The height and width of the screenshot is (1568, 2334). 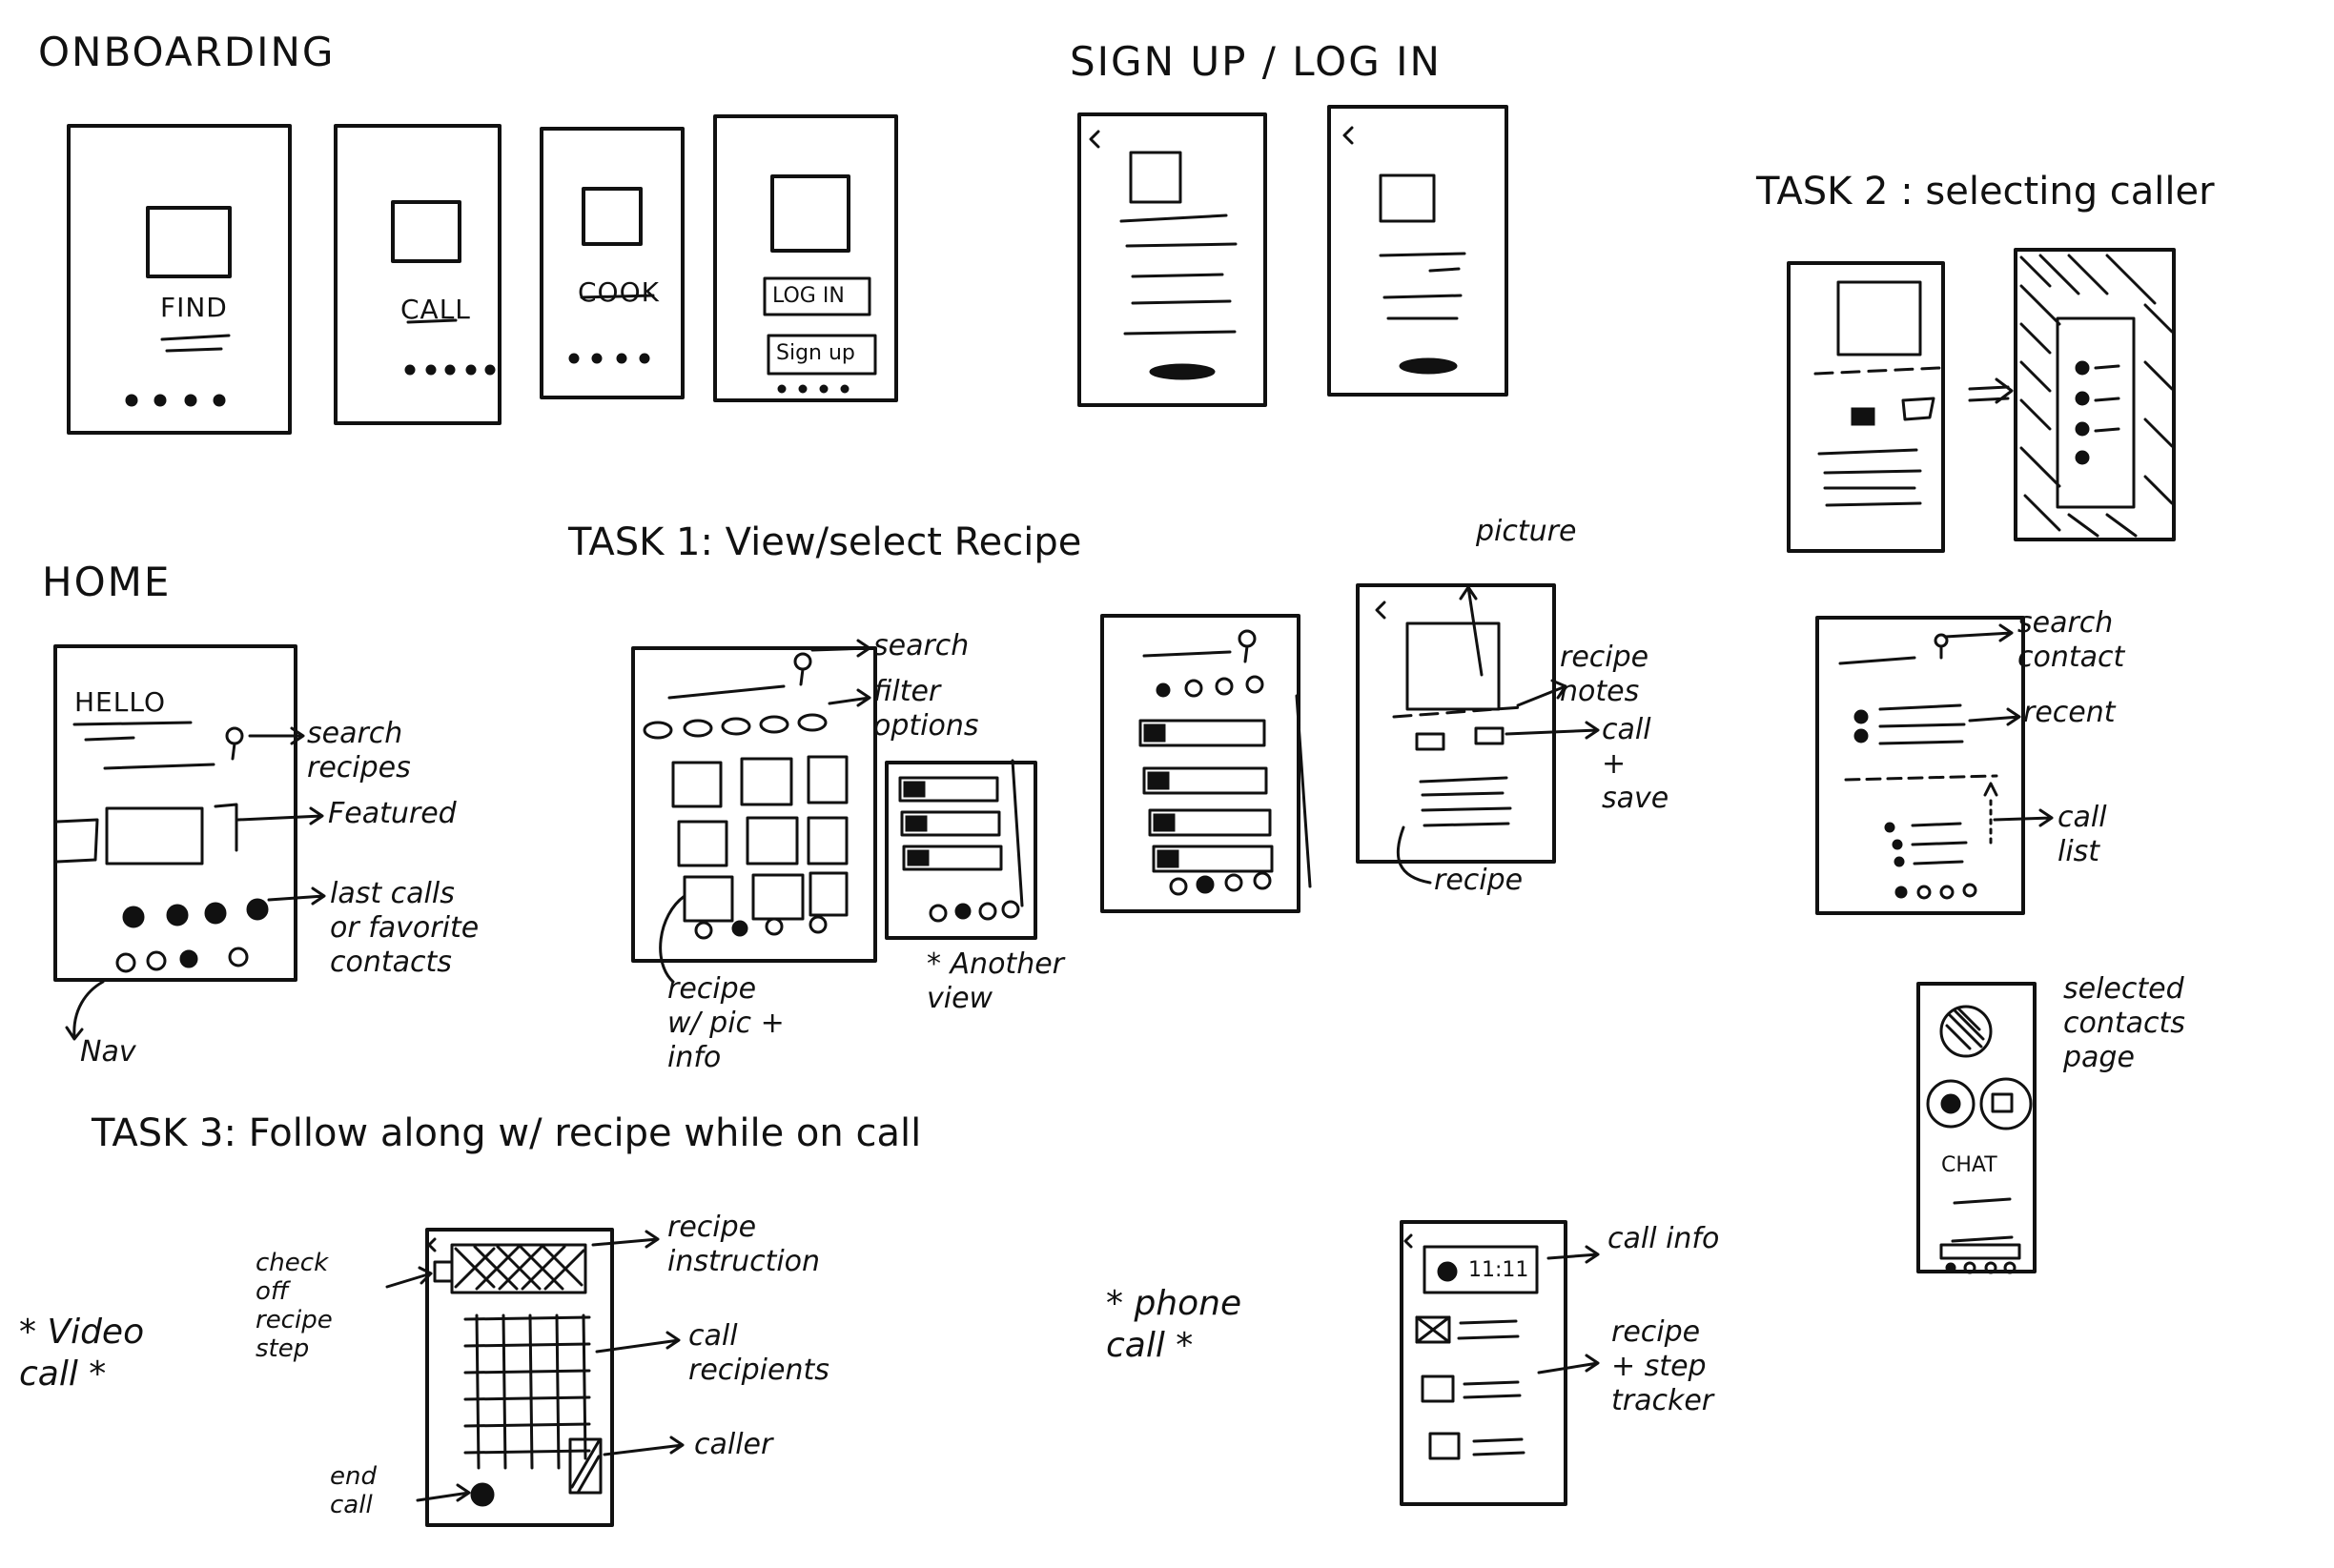 What do you see at coordinates (294, 1306) in the screenshot?
I see `check-off-note: check off recipe step` at bounding box center [294, 1306].